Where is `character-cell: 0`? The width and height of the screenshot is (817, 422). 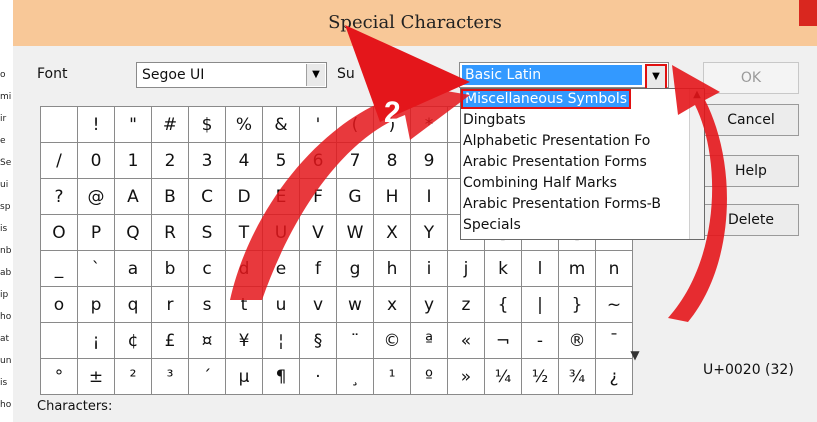
character-cell: 0 is located at coordinates (96, 160).